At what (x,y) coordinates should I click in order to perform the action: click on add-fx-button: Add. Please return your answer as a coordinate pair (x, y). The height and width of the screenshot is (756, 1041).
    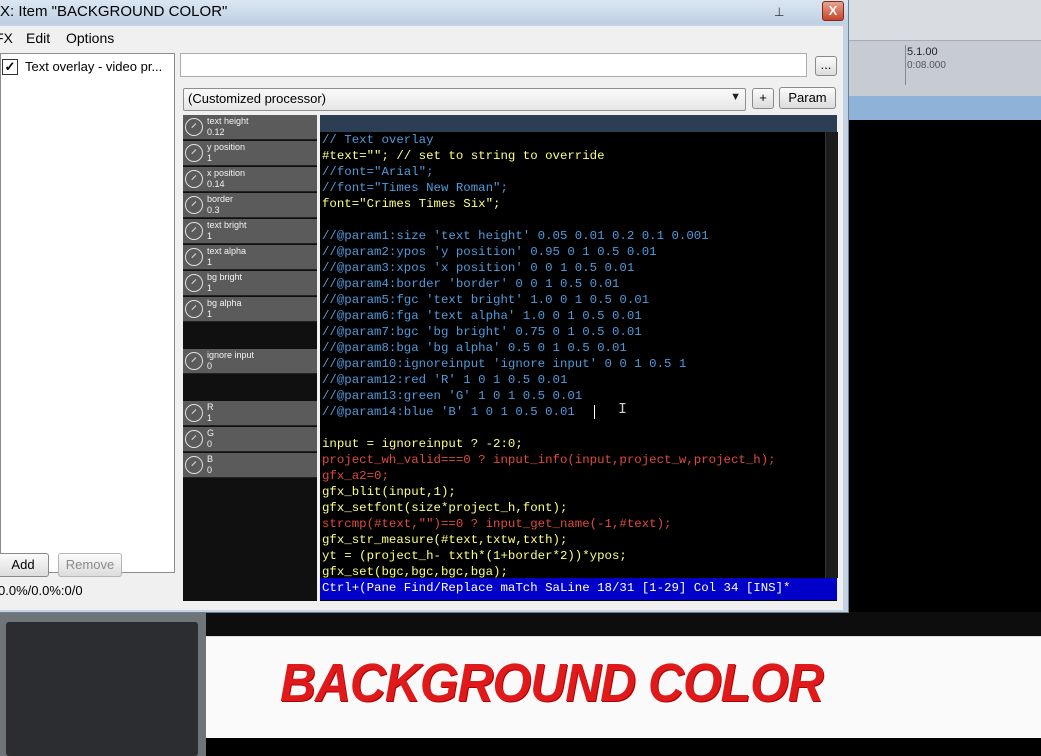
    Looking at the image, I should click on (24, 565).